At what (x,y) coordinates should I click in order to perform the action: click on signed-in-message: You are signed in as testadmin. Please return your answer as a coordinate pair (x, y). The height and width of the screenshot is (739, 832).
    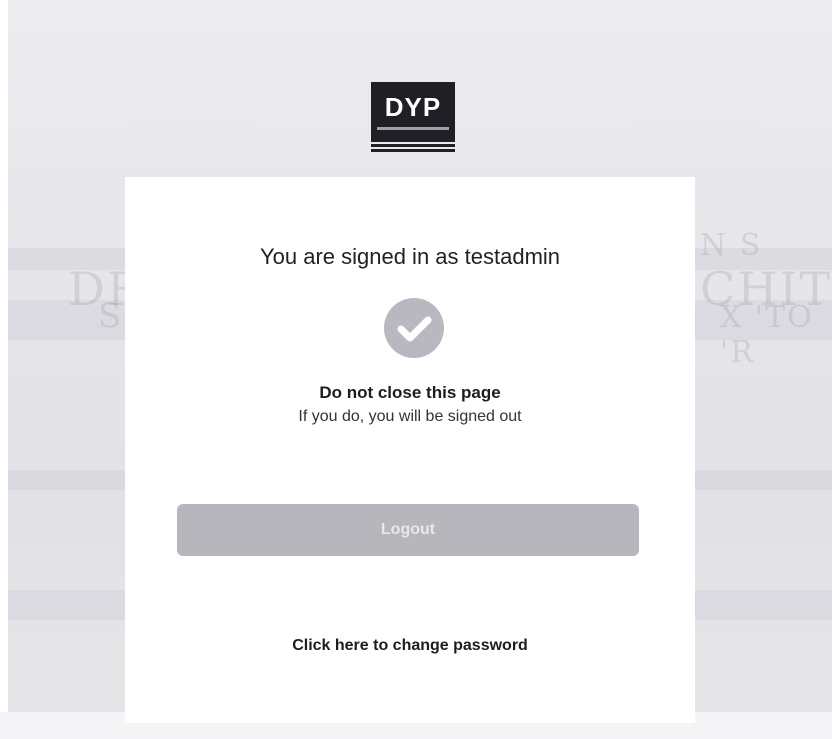
    Looking at the image, I should click on (410, 256).